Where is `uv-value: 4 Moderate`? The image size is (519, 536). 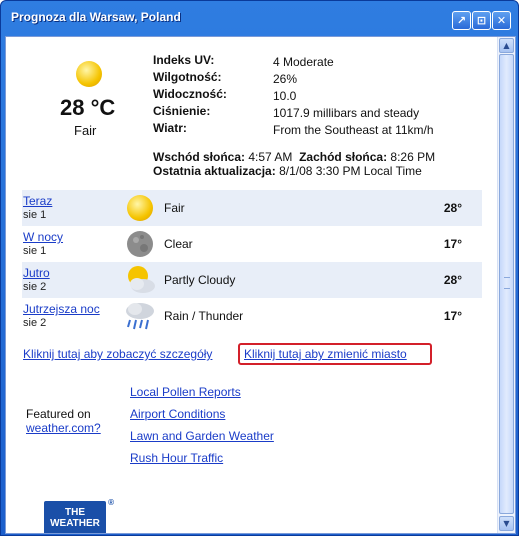 uv-value: 4 Moderate is located at coordinates (303, 62).